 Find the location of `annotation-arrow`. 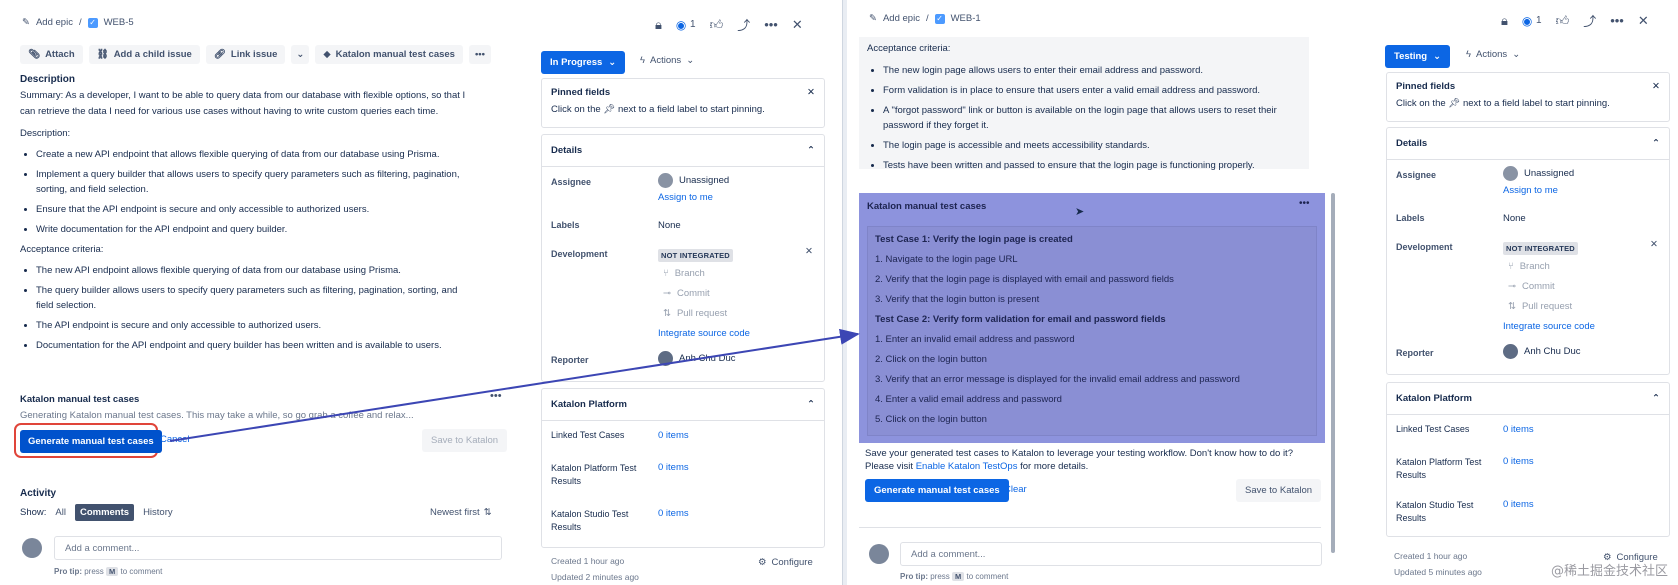

annotation-arrow is located at coordinates (514, 385).